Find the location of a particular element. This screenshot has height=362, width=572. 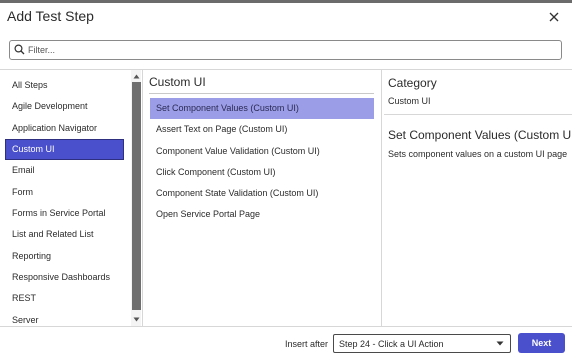

category-item-agile-development: Agile Development is located at coordinates (64, 106).